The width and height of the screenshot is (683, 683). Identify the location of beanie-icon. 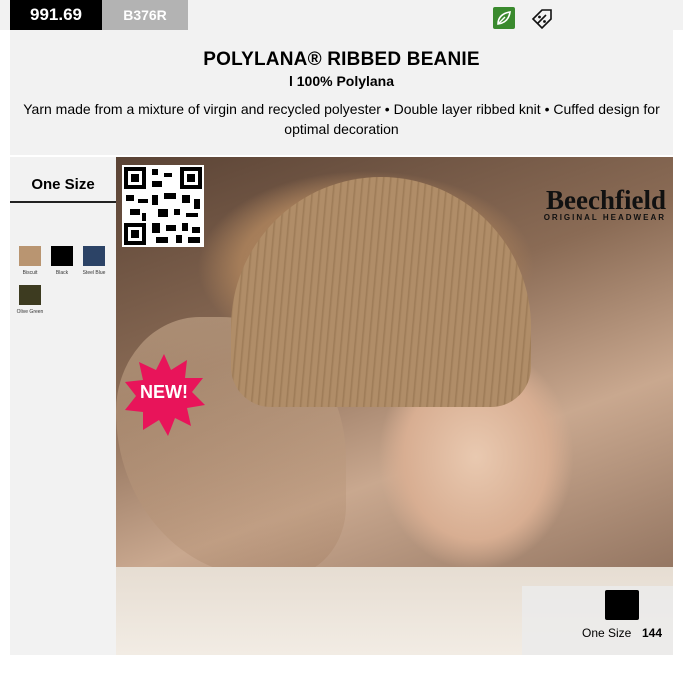
(622, 605).